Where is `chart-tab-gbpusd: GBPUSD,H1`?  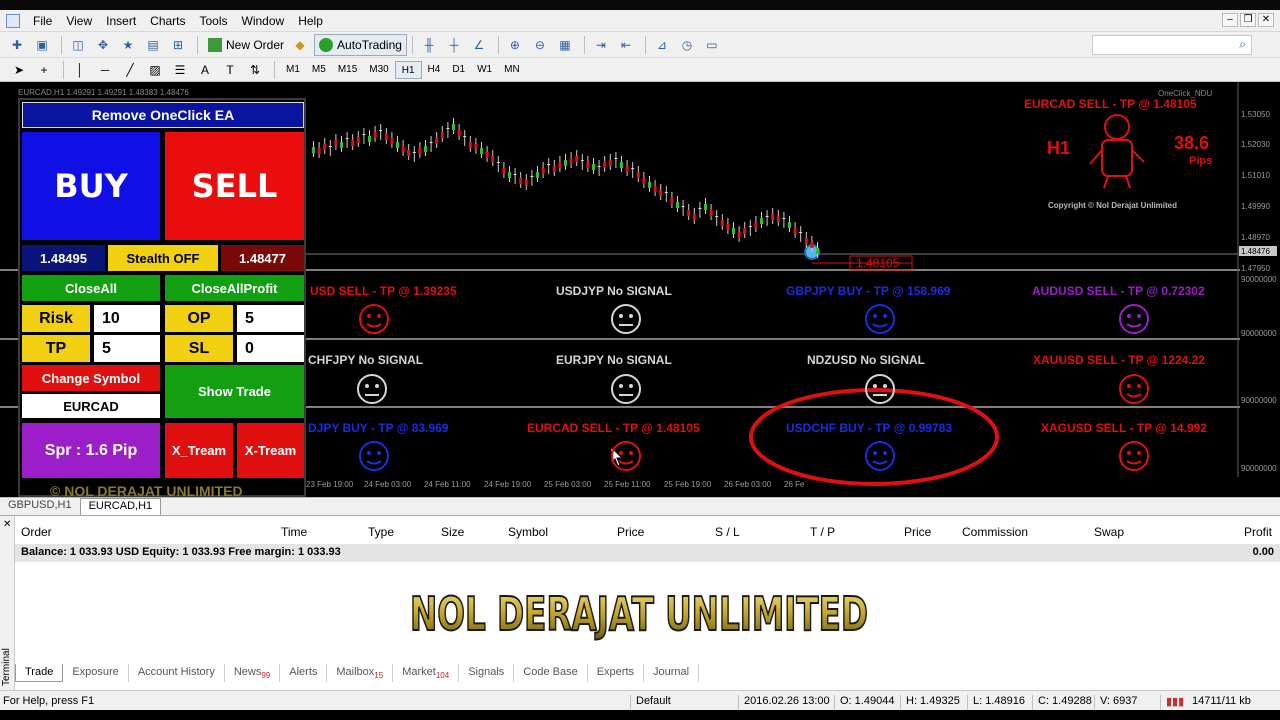
chart-tab-gbpusd: GBPUSD,H1 is located at coordinates (40, 506).